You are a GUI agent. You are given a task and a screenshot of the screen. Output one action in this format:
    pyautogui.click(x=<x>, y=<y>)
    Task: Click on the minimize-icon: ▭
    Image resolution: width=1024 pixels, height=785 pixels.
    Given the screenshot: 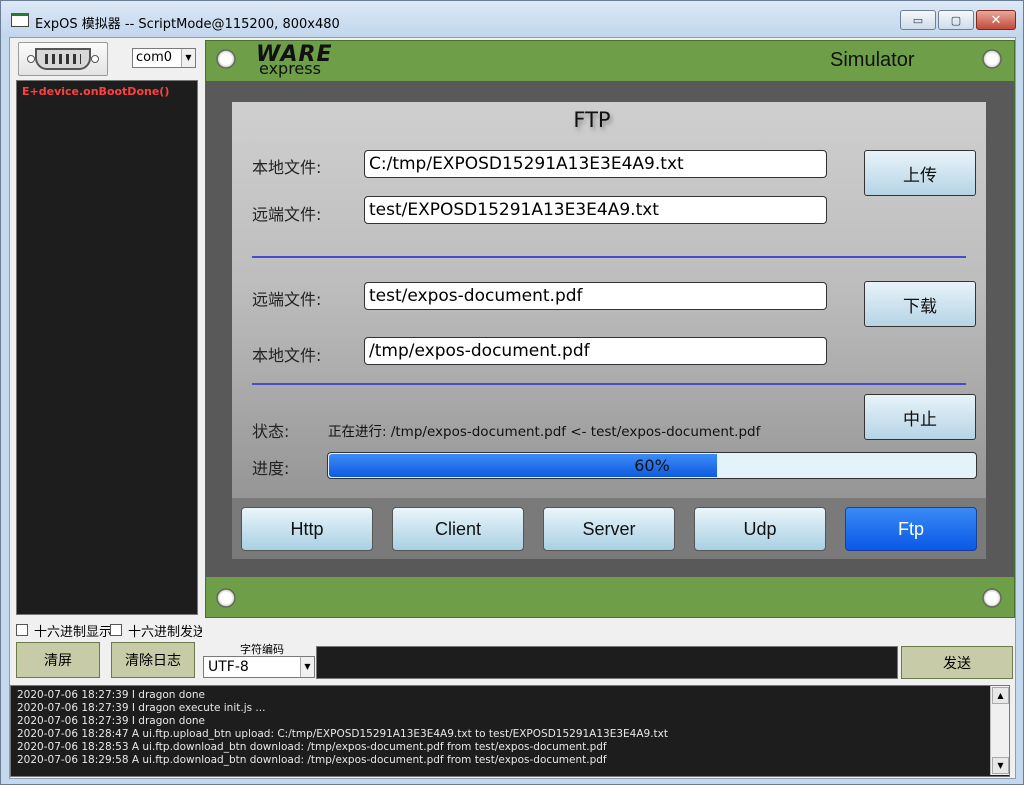 What is the action you would take?
    pyautogui.click(x=918, y=20)
    